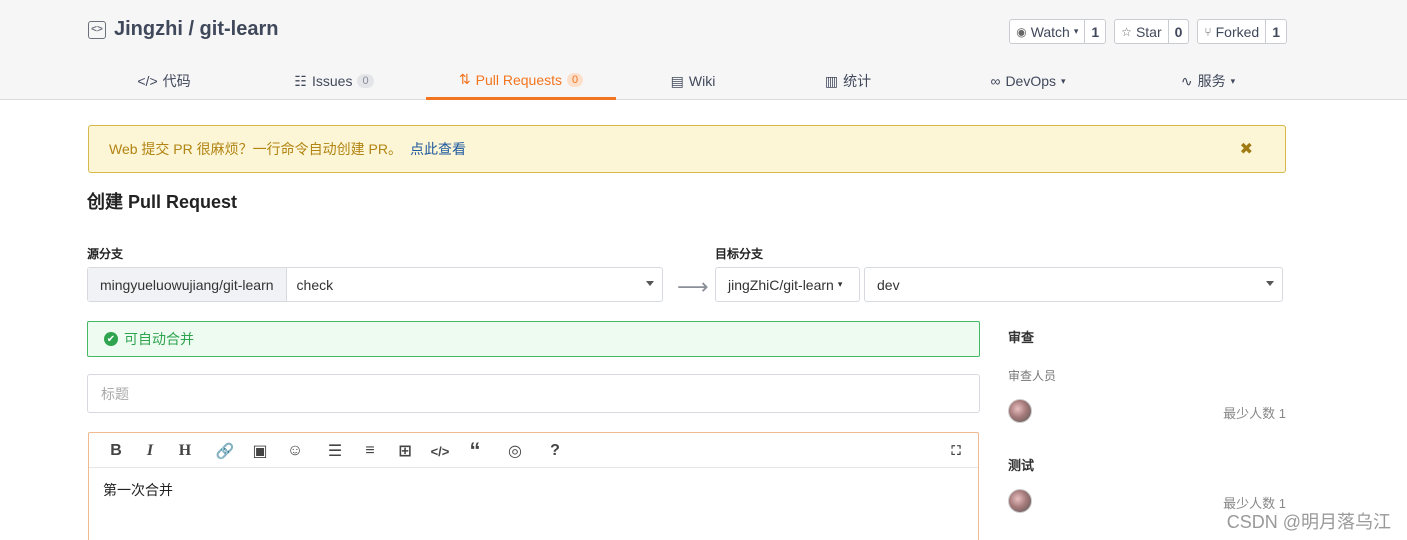 Image resolution: width=1407 pixels, height=540 pixels. Describe the element at coordinates (260, 451) in the screenshot. I see `image-icon: ▣` at that location.